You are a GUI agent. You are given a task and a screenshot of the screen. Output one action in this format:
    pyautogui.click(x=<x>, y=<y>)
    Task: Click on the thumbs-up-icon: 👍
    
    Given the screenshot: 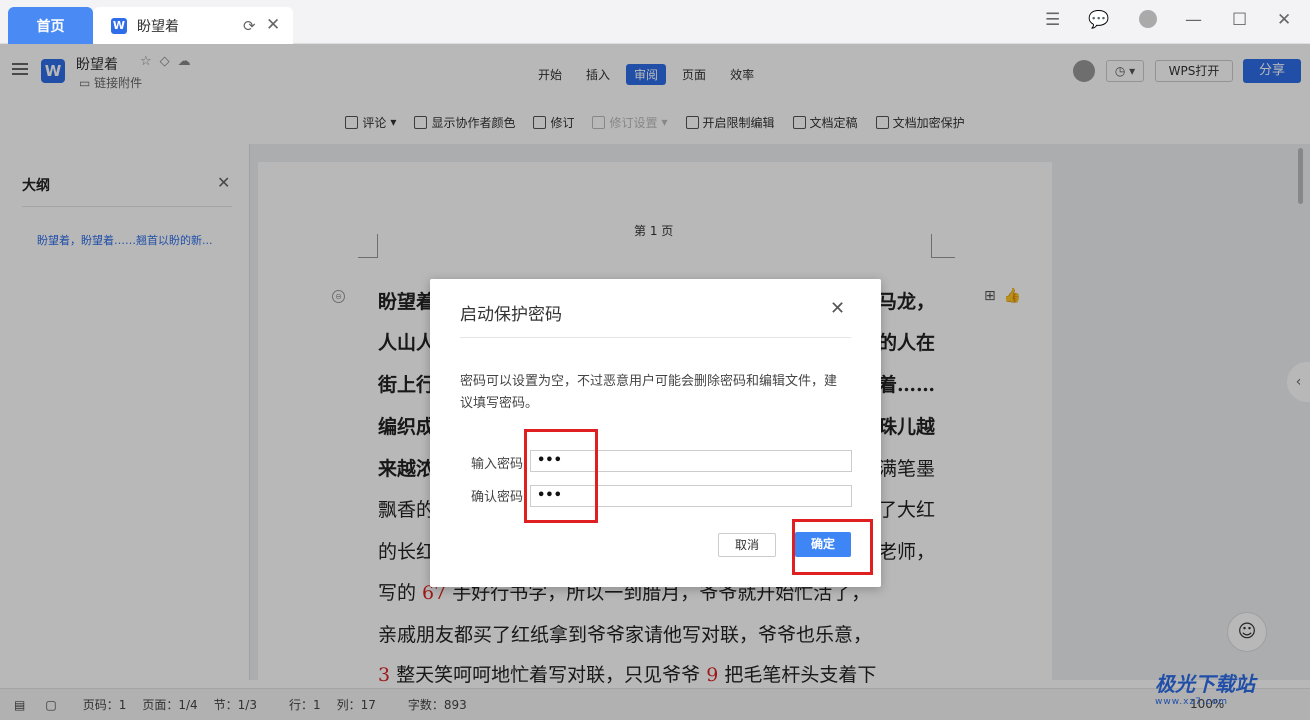 What is the action you would take?
    pyautogui.click(x=1016, y=296)
    